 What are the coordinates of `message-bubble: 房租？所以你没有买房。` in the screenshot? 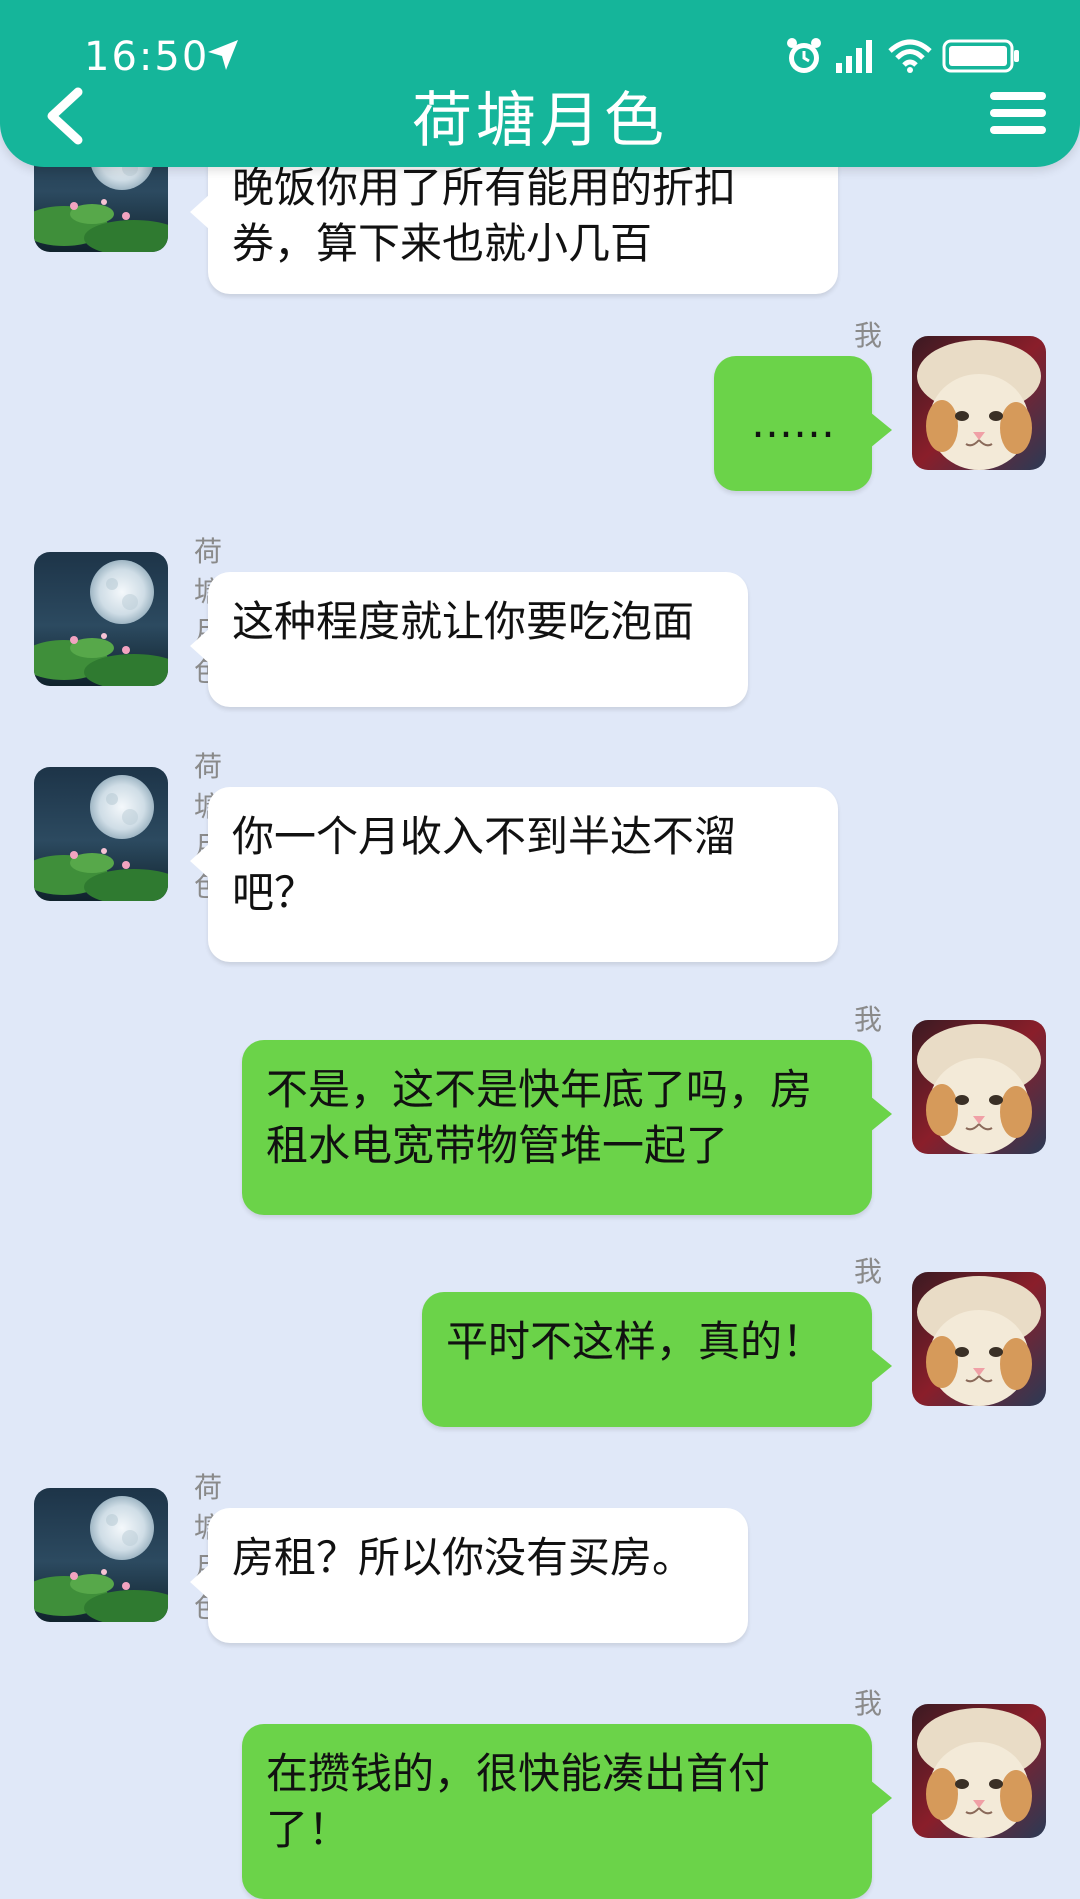 It's located at (469, 1575).